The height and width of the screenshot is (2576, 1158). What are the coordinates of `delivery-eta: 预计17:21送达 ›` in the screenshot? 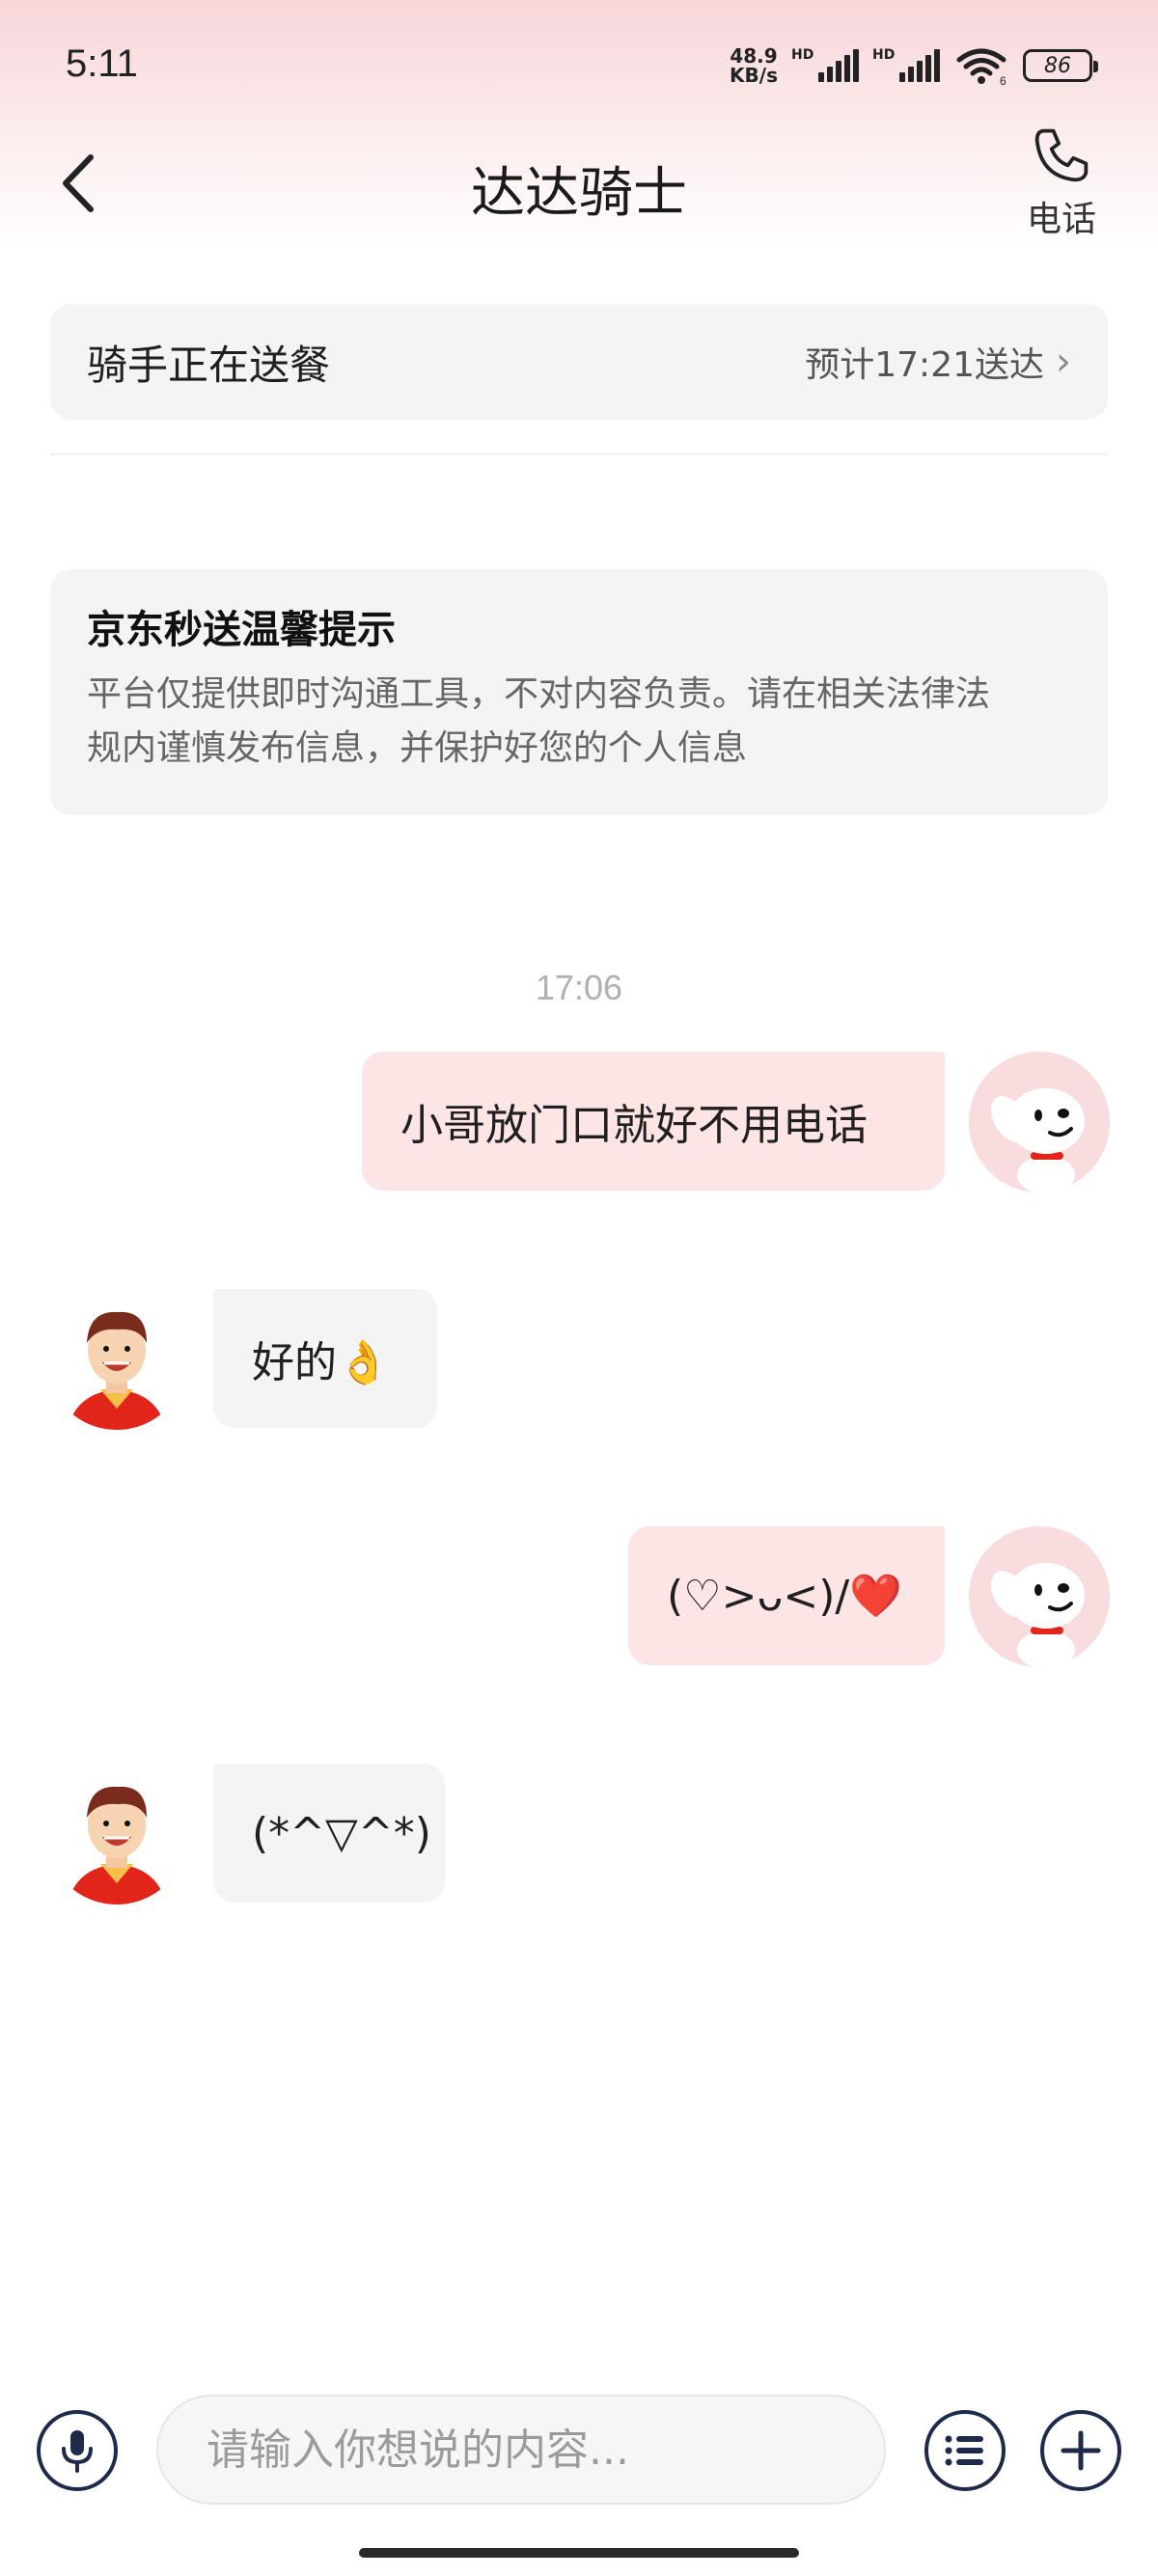 It's located at (938, 362).